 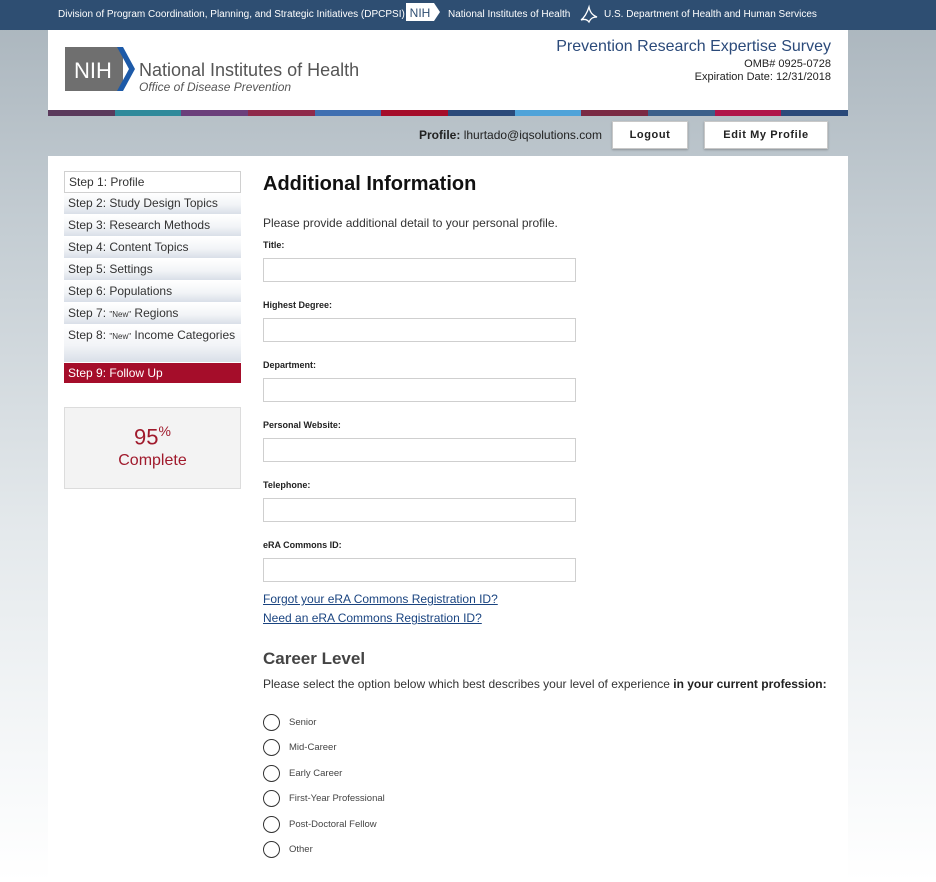 What do you see at coordinates (419, 510) in the screenshot?
I see `telephone-input` at bounding box center [419, 510].